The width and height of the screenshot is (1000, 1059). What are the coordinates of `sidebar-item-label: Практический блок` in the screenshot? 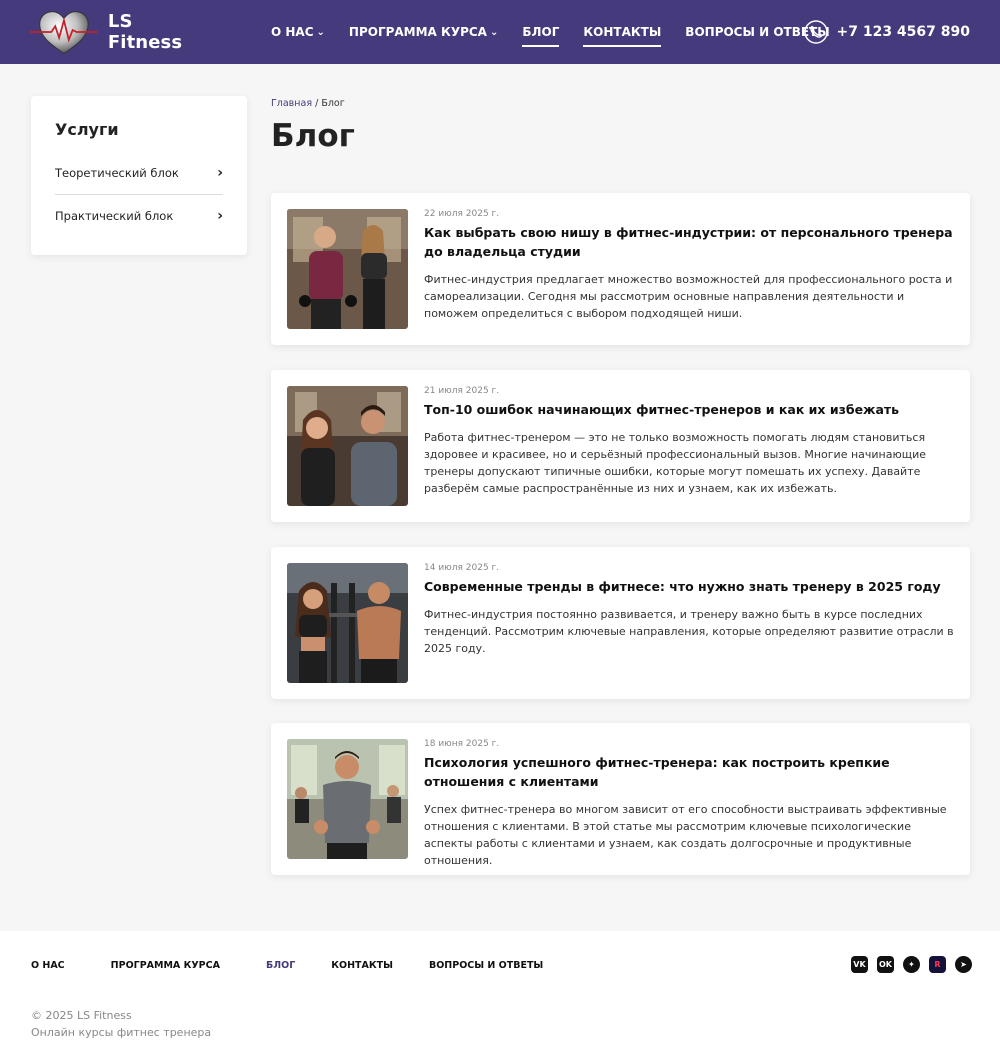 It's located at (114, 215).